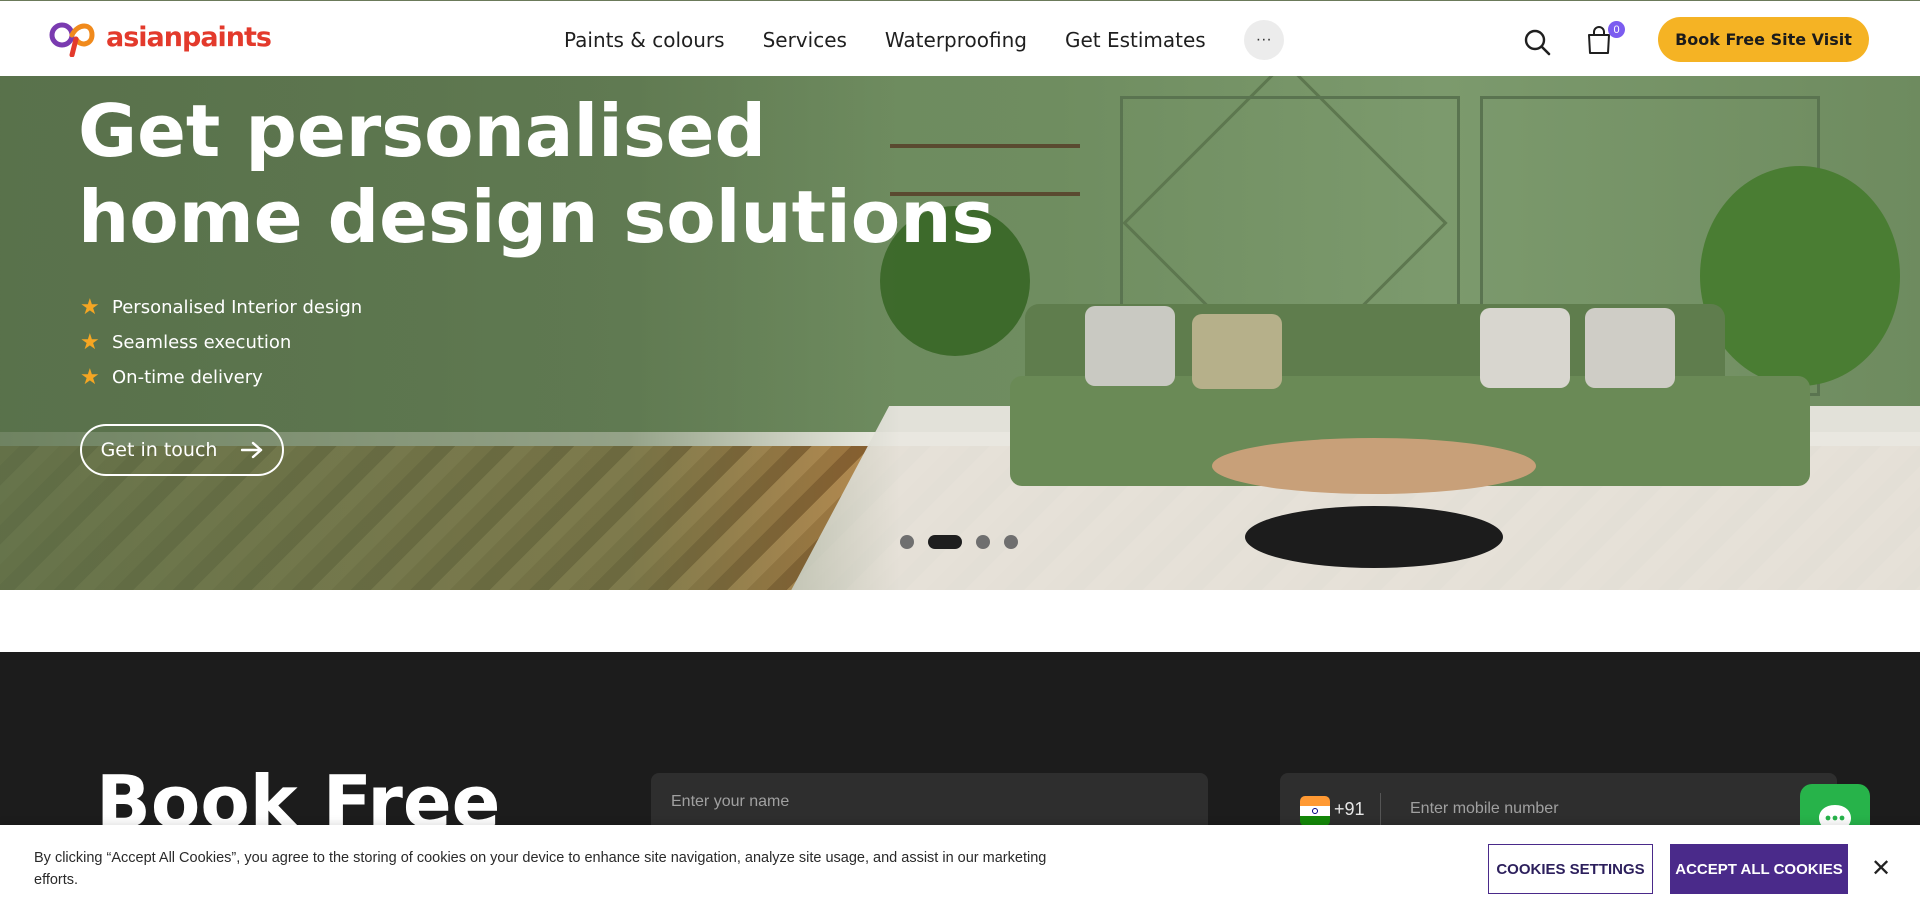 The width and height of the screenshot is (1920, 913). What do you see at coordinates (187, 377) in the screenshot?
I see `feature-label: On-time delivery` at bounding box center [187, 377].